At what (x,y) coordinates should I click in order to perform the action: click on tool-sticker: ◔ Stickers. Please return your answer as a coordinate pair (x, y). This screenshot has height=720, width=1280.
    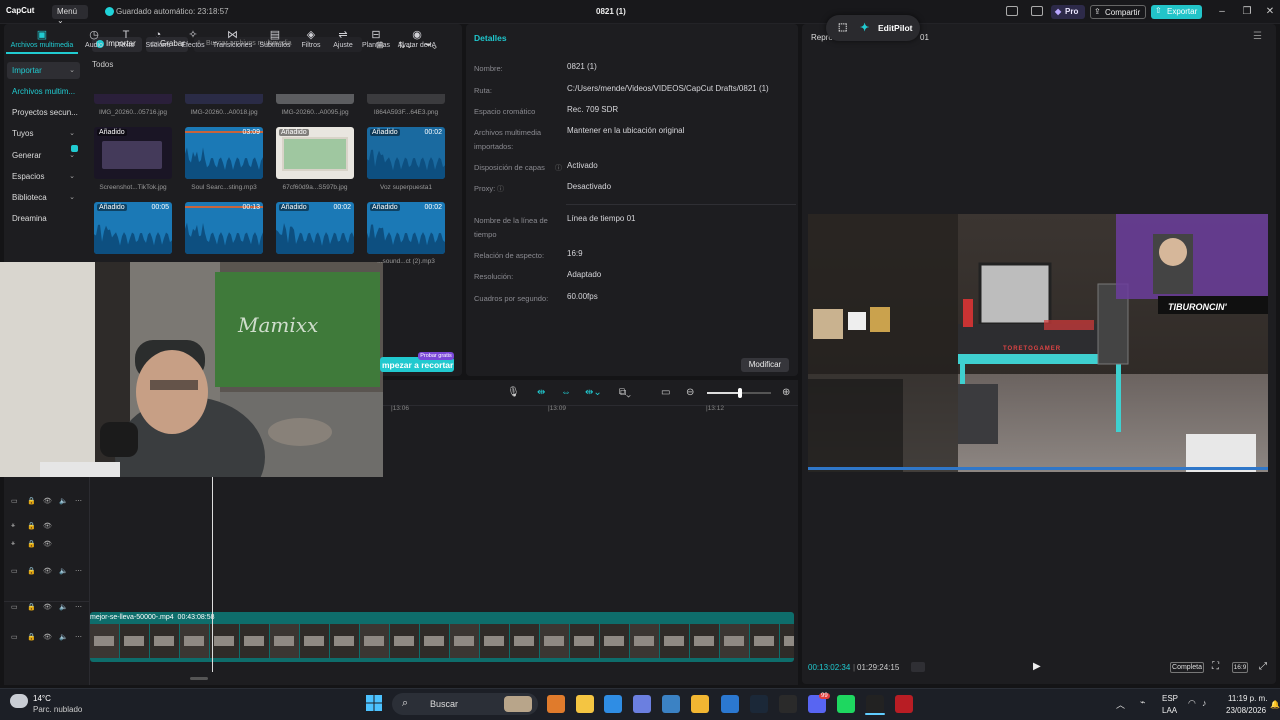
    Looking at the image, I should click on (158, 41).